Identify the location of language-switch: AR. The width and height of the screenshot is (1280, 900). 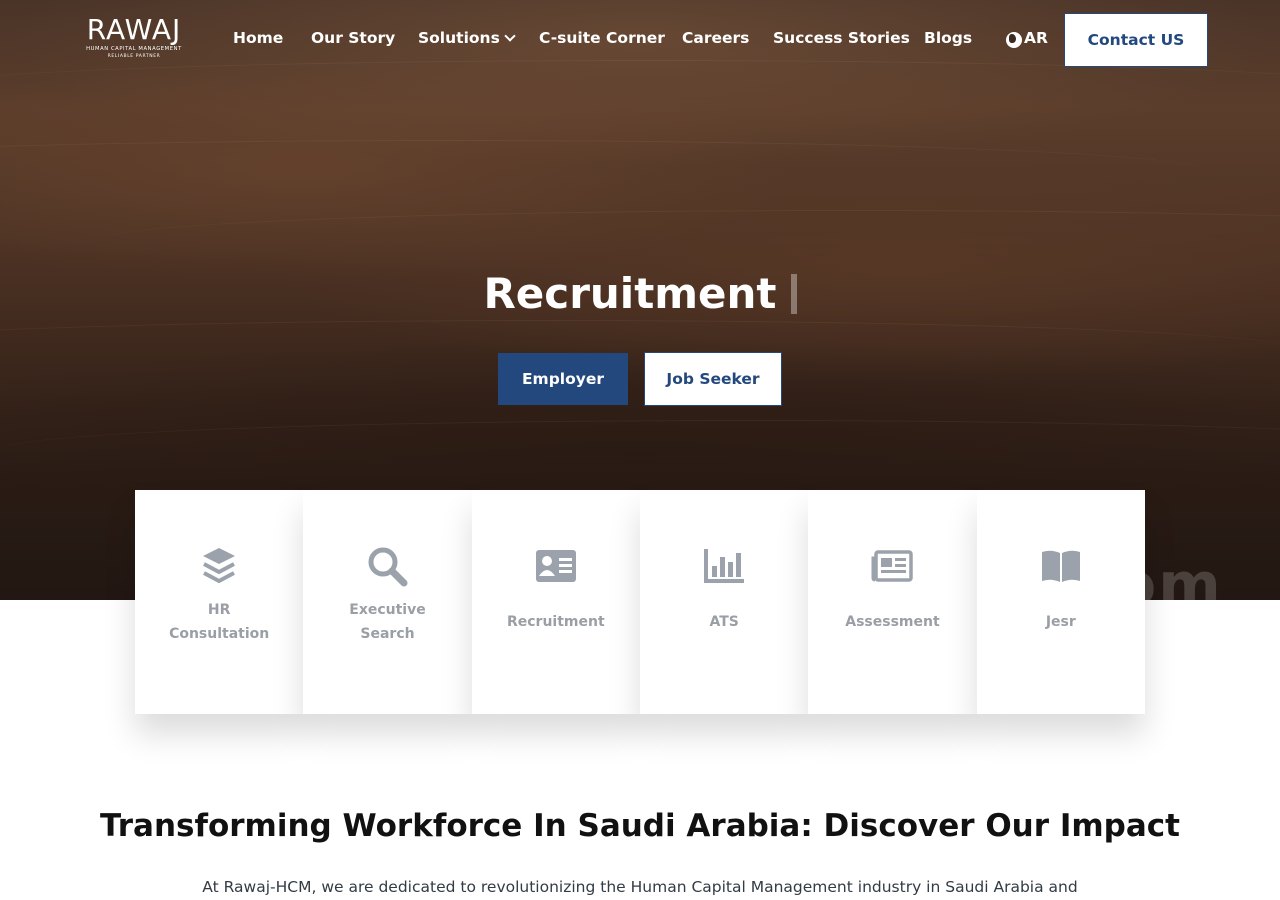
(1027, 38).